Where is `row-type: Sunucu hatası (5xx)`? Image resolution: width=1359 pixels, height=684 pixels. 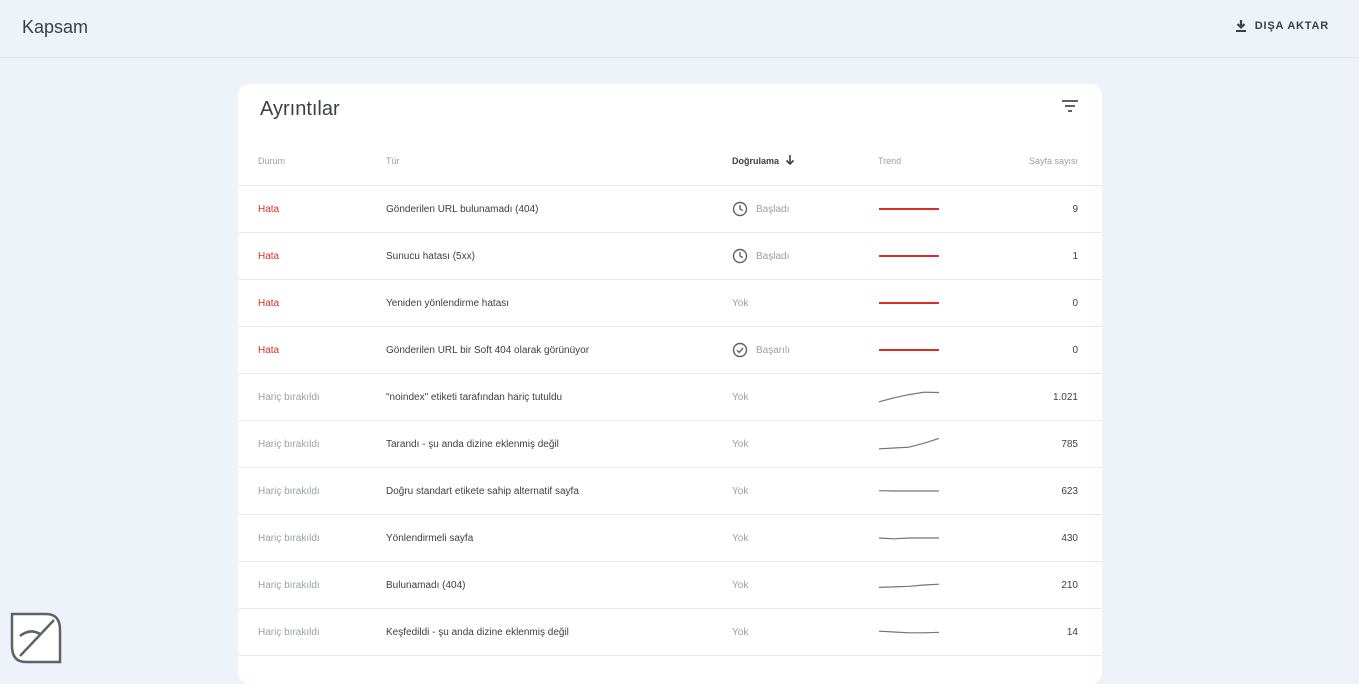 row-type: Sunucu hatası (5xx) is located at coordinates (556, 256).